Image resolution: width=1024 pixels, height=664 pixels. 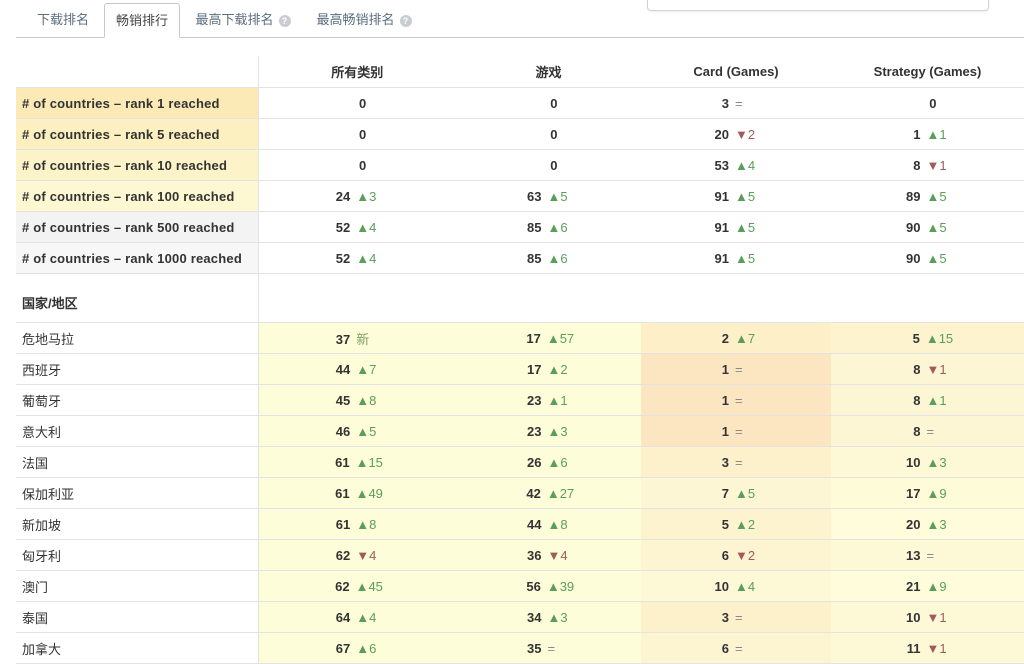 What do you see at coordinates (943, 586) in the screenshot?
I see `rank-change-value: 9` at bounding box center [943, 586].